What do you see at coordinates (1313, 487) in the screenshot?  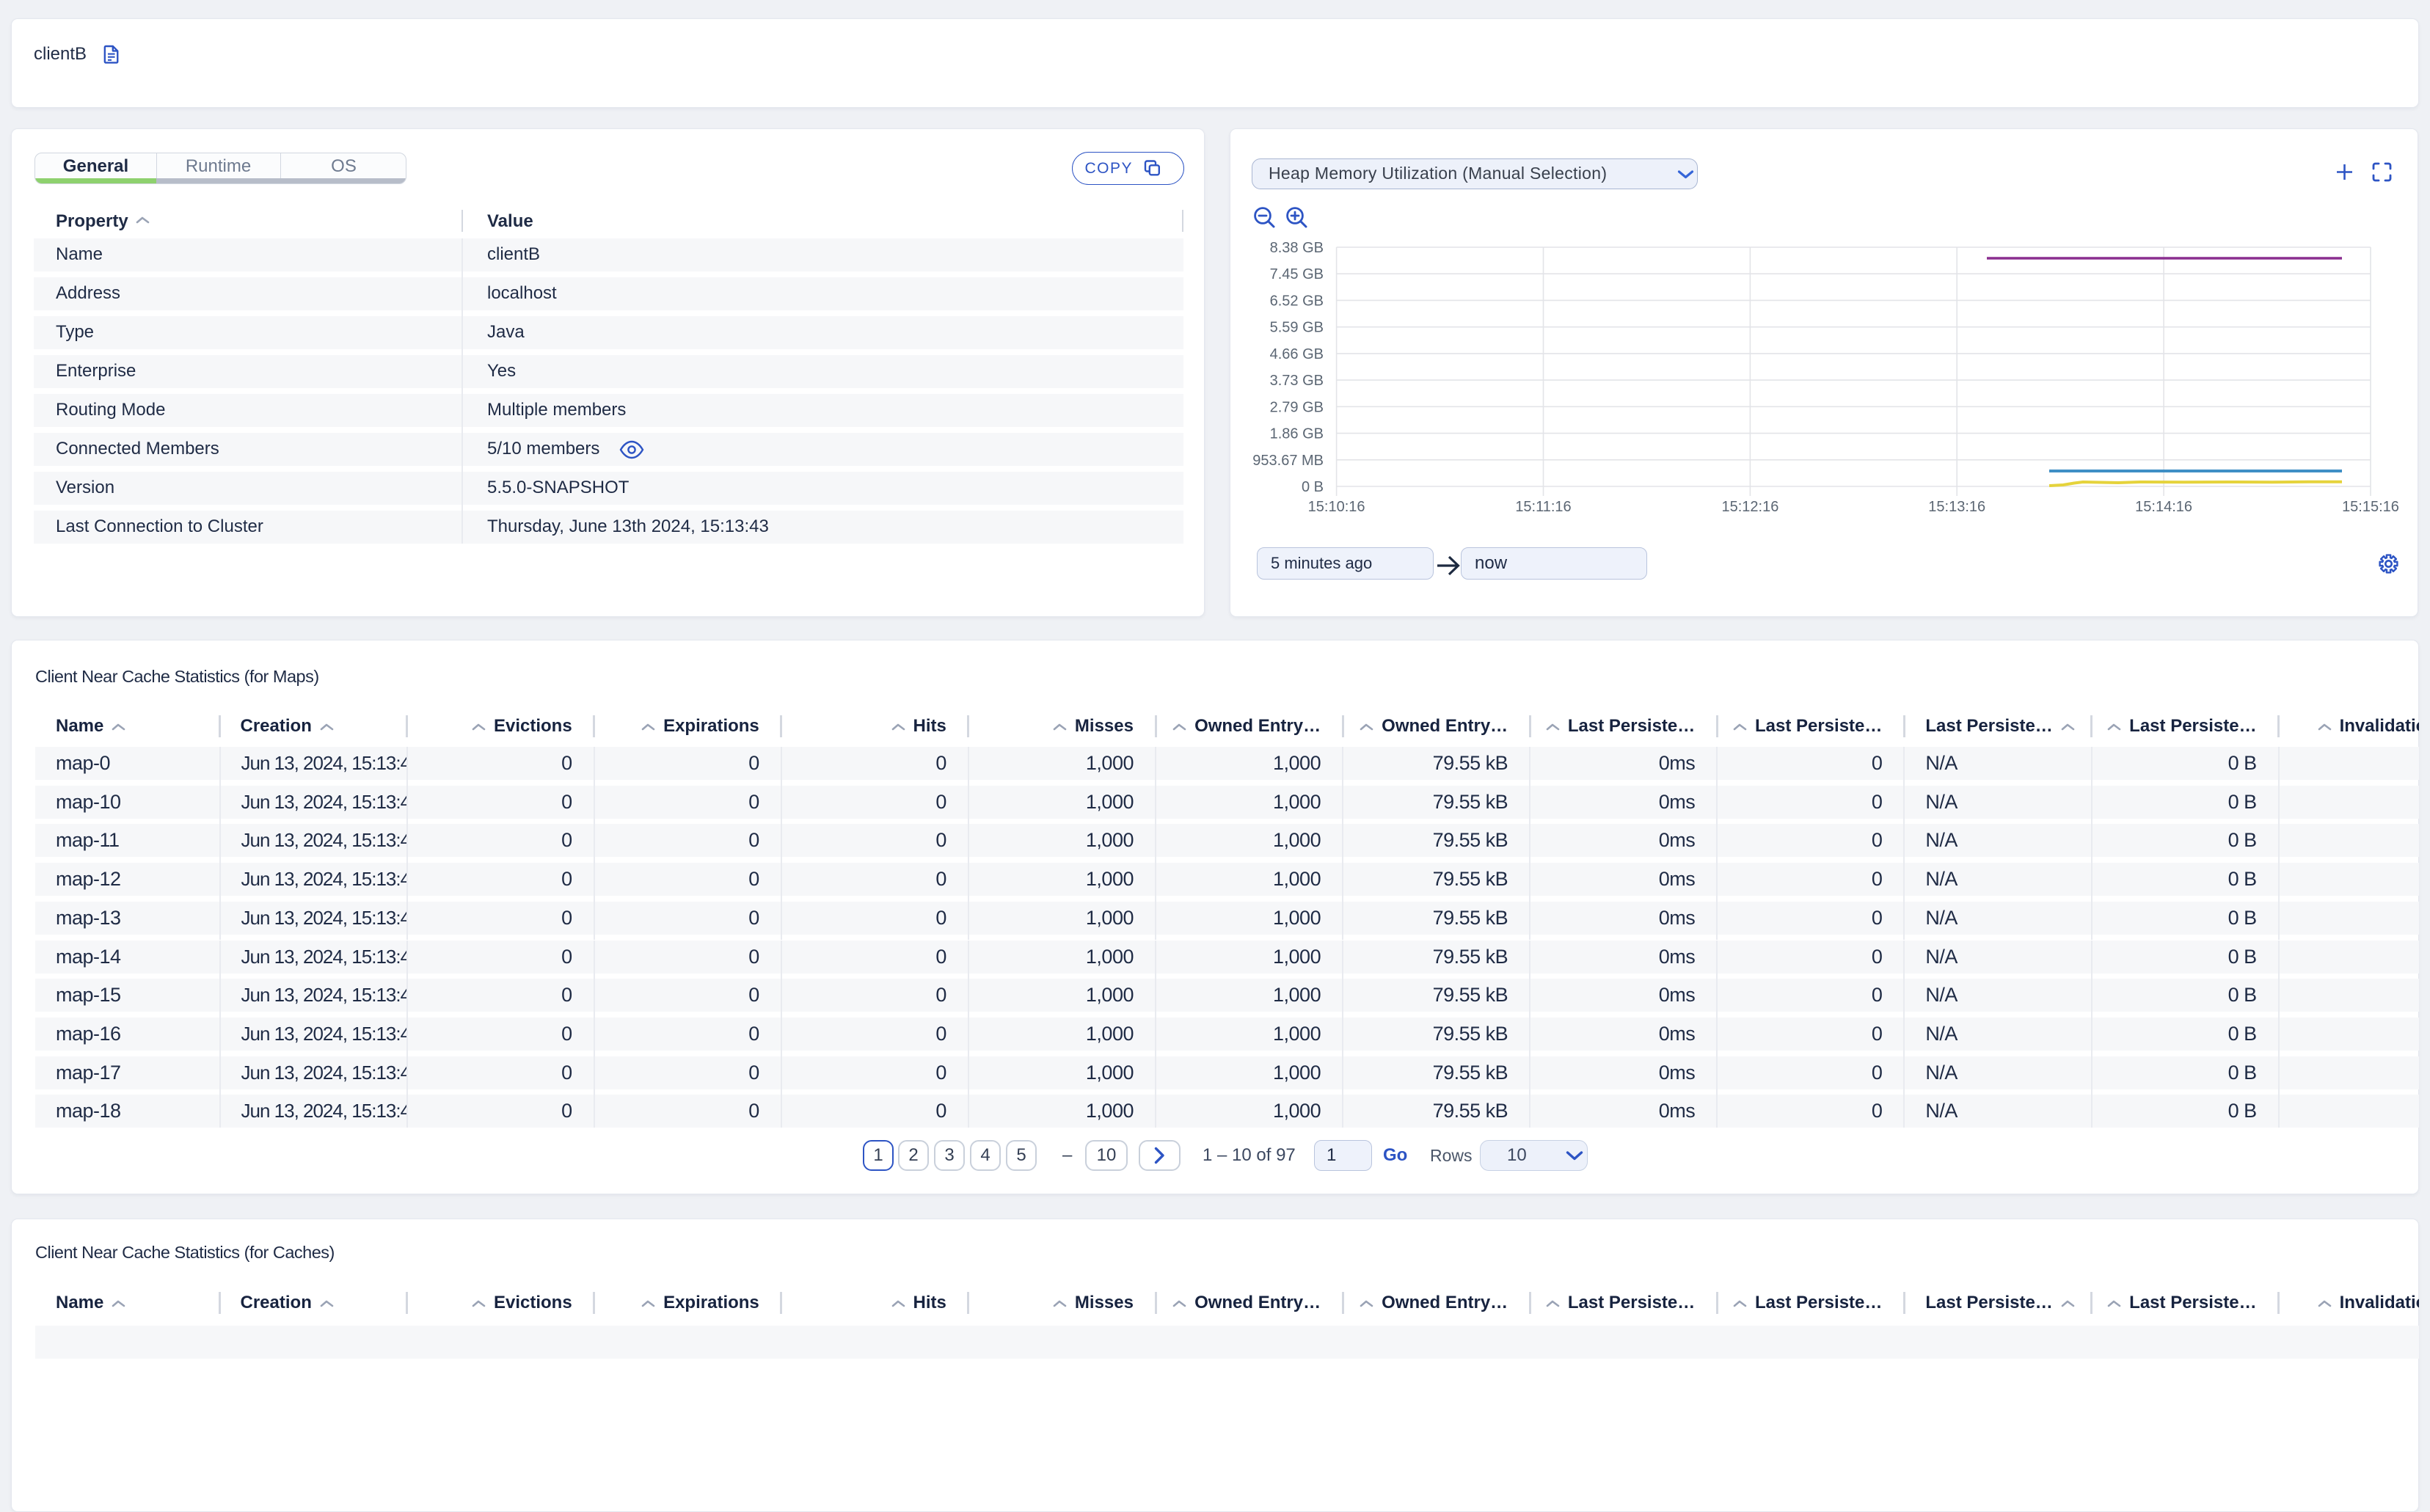 I see `svg-text: 0 B` at bounding box center [1313, 487].